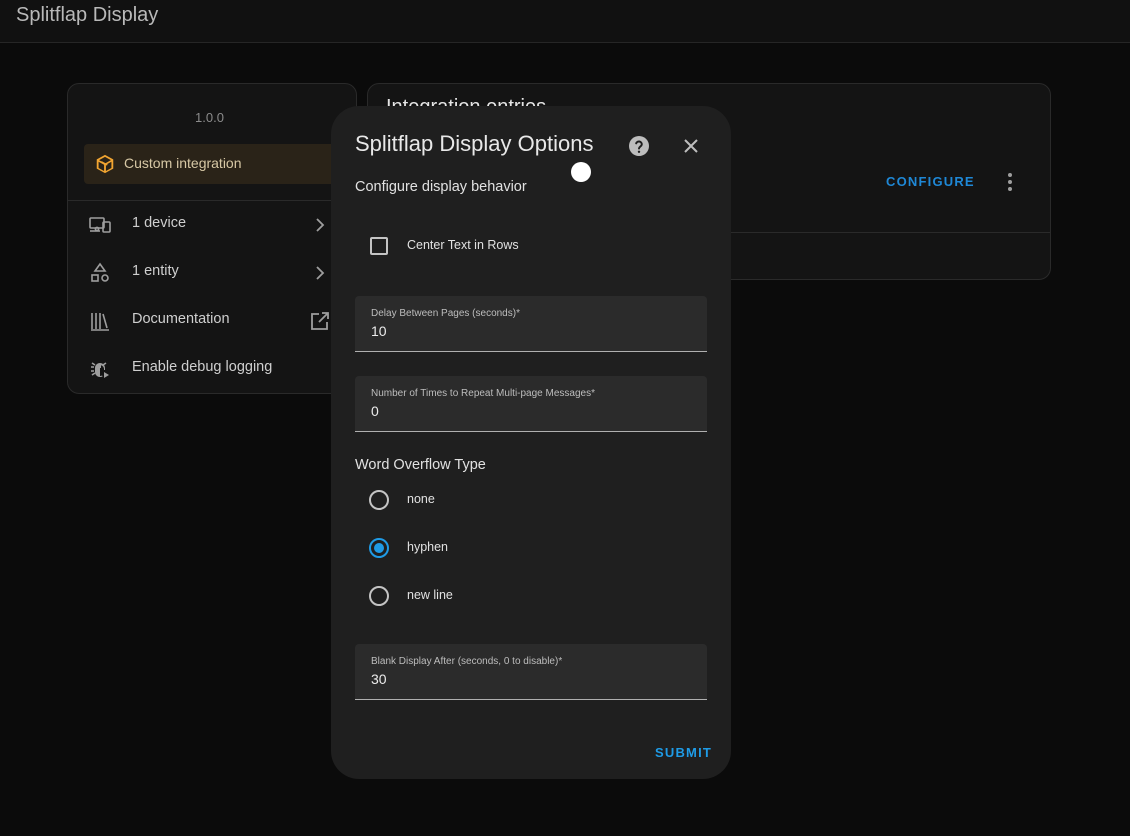 This screenshot has width=1130, height=836. I want to click on overflow-option-hyphen: hyphen, so click(531, 548).